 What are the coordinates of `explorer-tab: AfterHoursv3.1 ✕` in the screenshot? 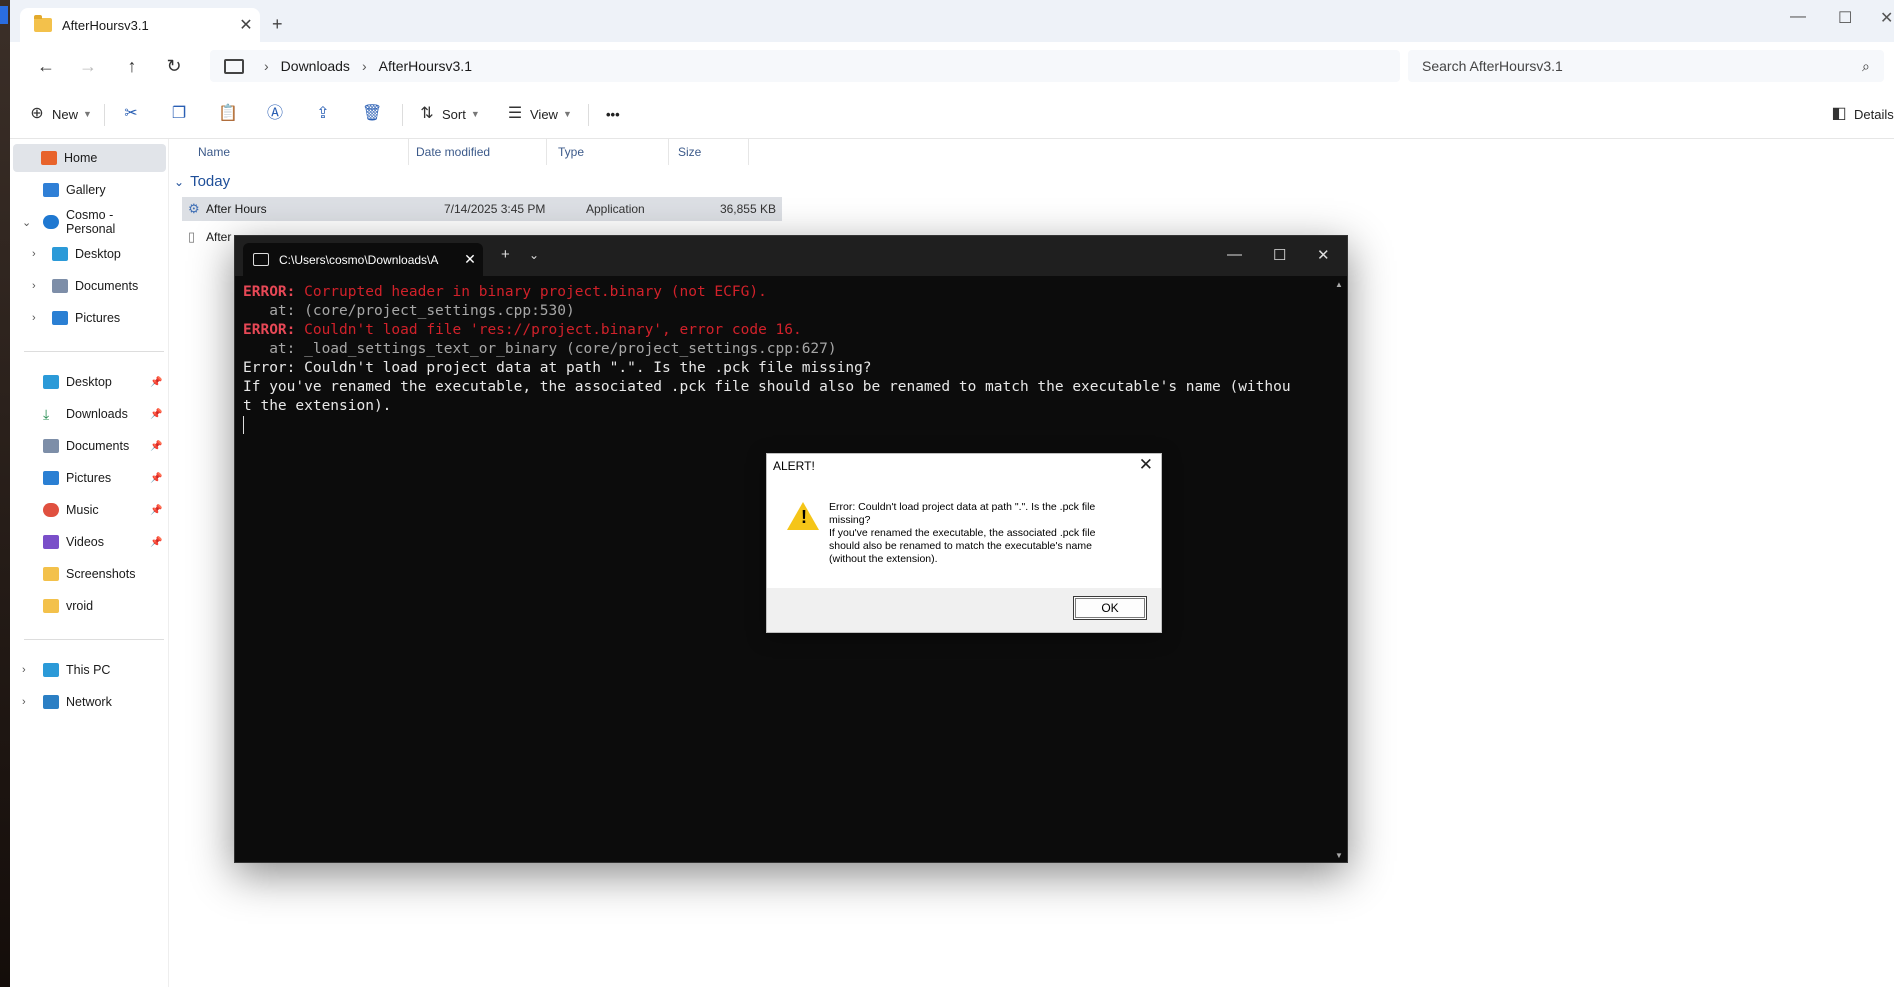 It's located at (140, 25).